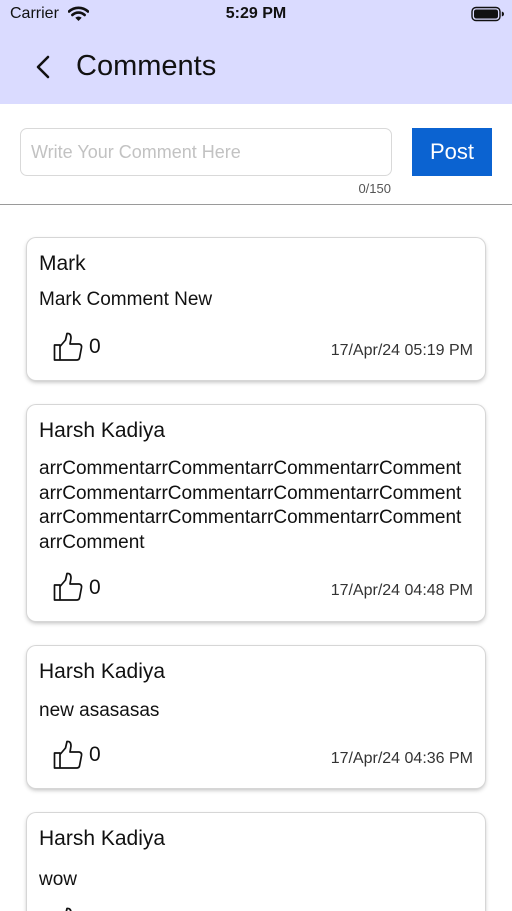 The image size is (512, 911). I want to click on comment-text: Mark Comment New, so click(126, 299).